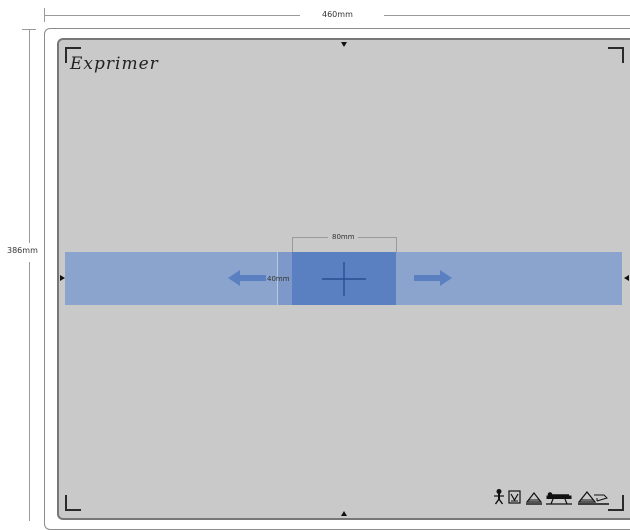 The height and width of the screenshot is (530, 630). What do you see at coordinates (344, 279) in the screenshot?
I see `crosshair-icon` at bounding box center [344, 279].